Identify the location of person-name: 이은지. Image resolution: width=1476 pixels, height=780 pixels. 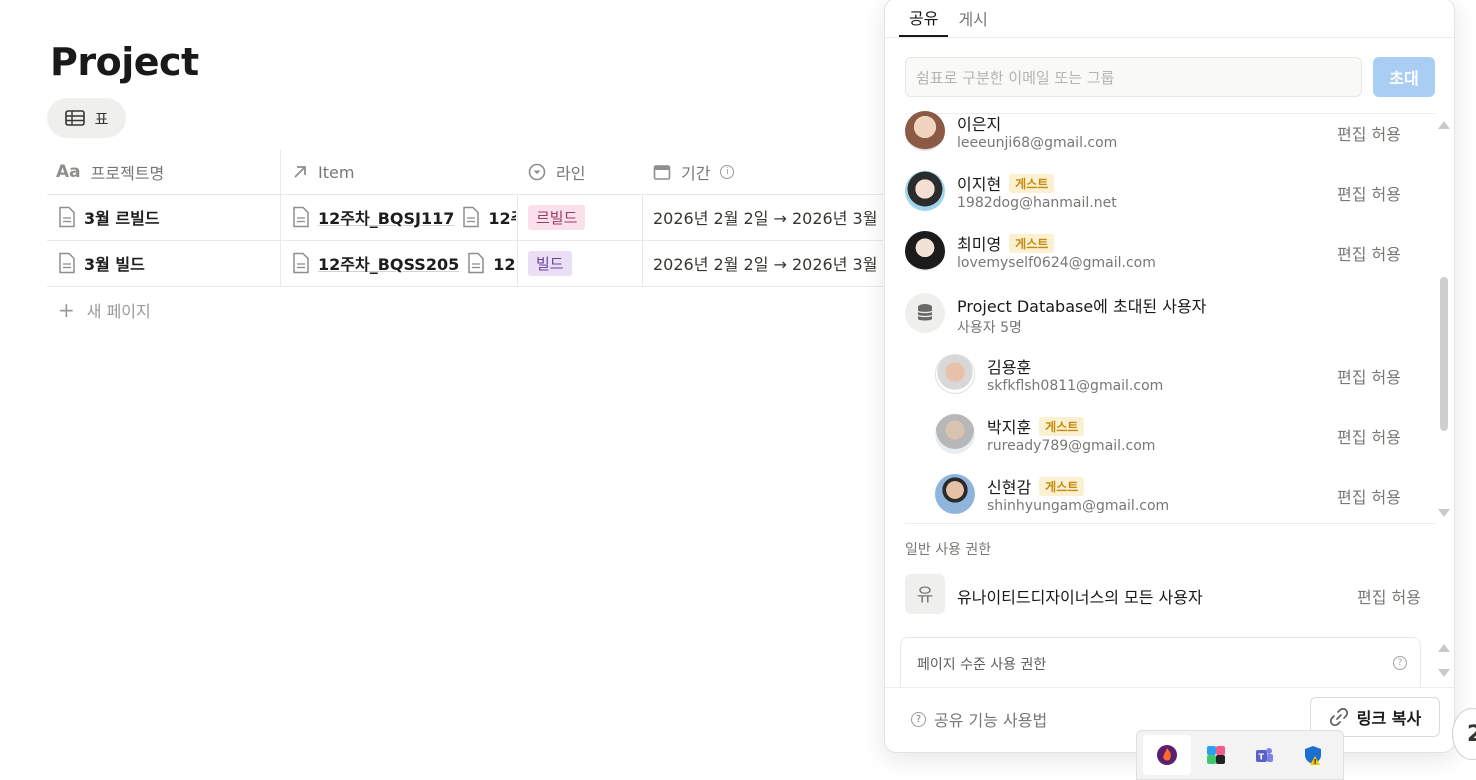
(979, 124).